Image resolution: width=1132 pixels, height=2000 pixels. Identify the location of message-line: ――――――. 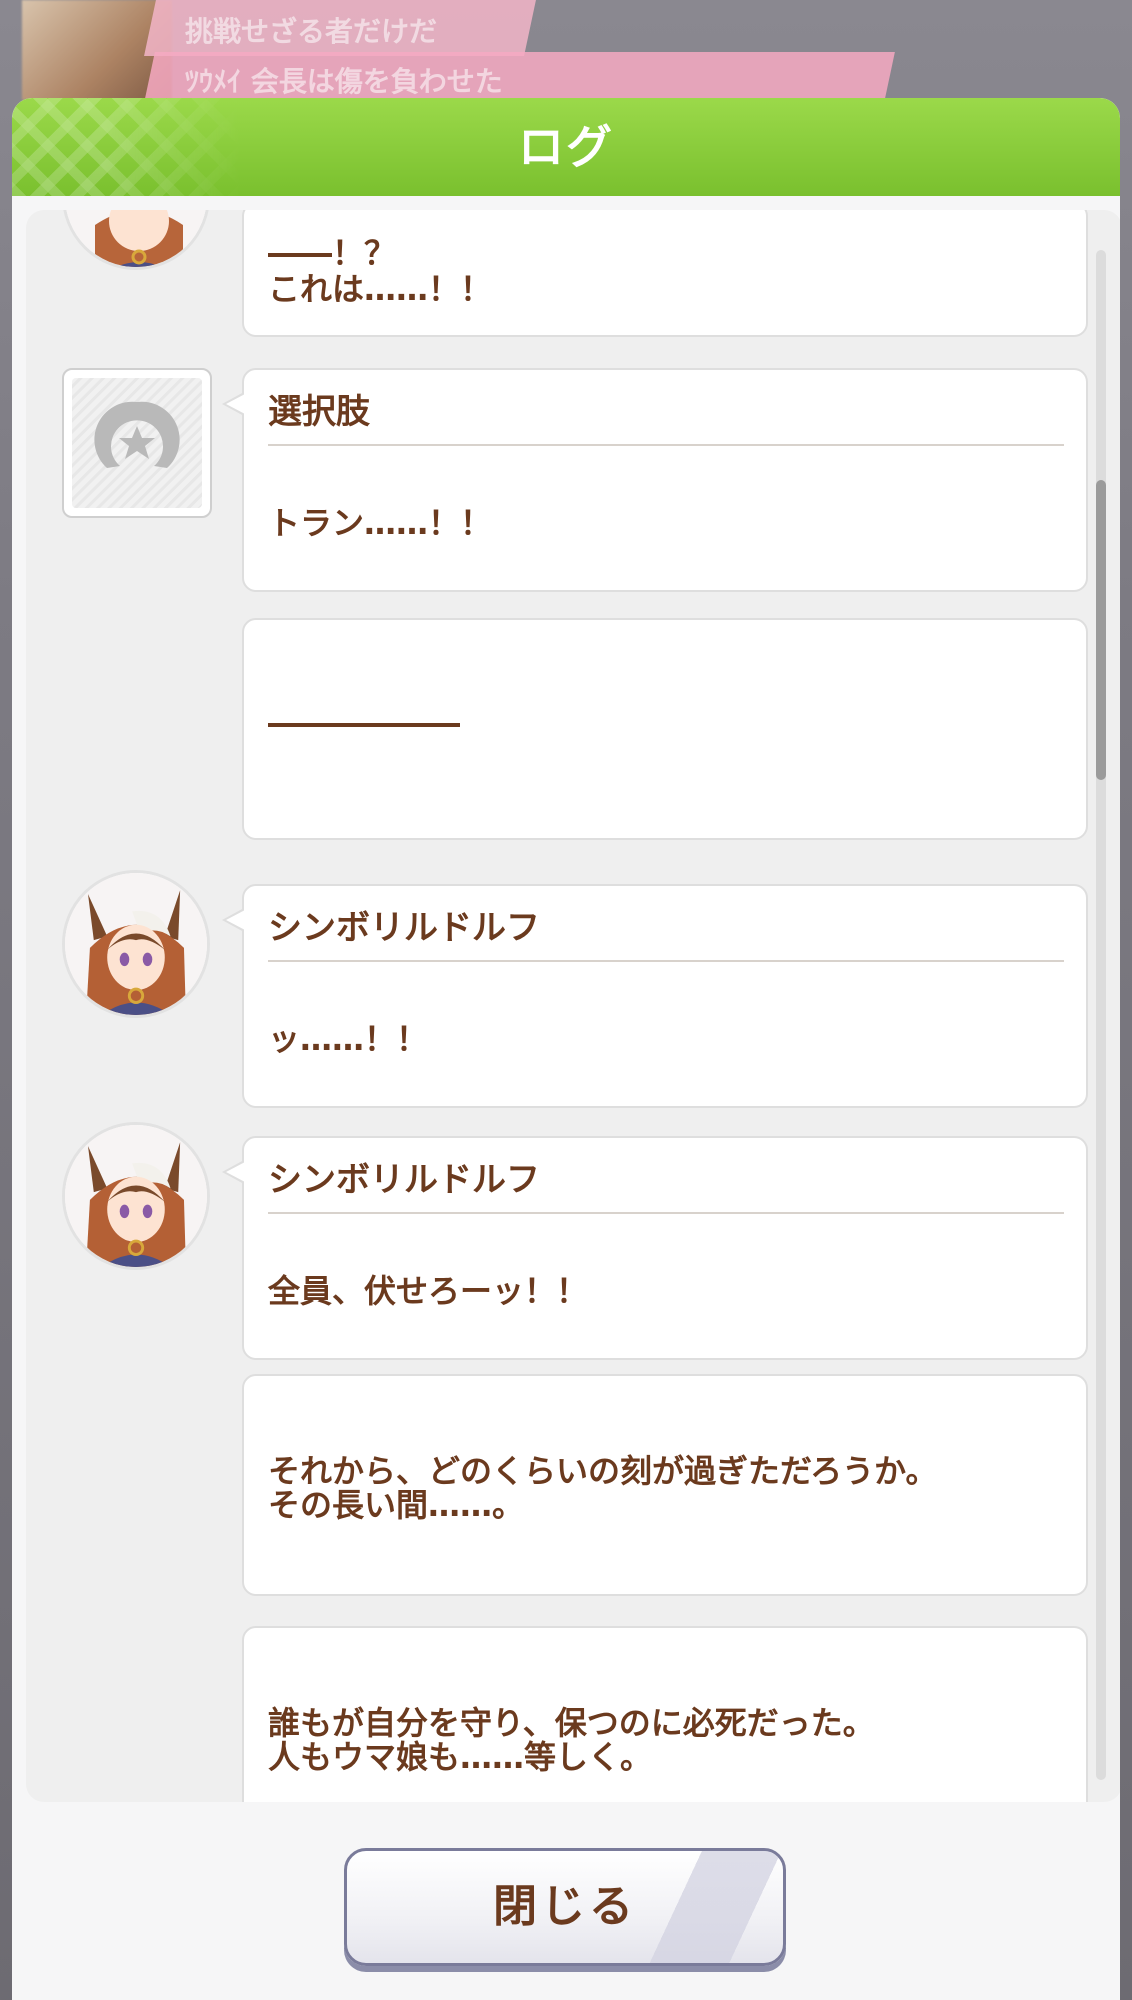
(364, 723).